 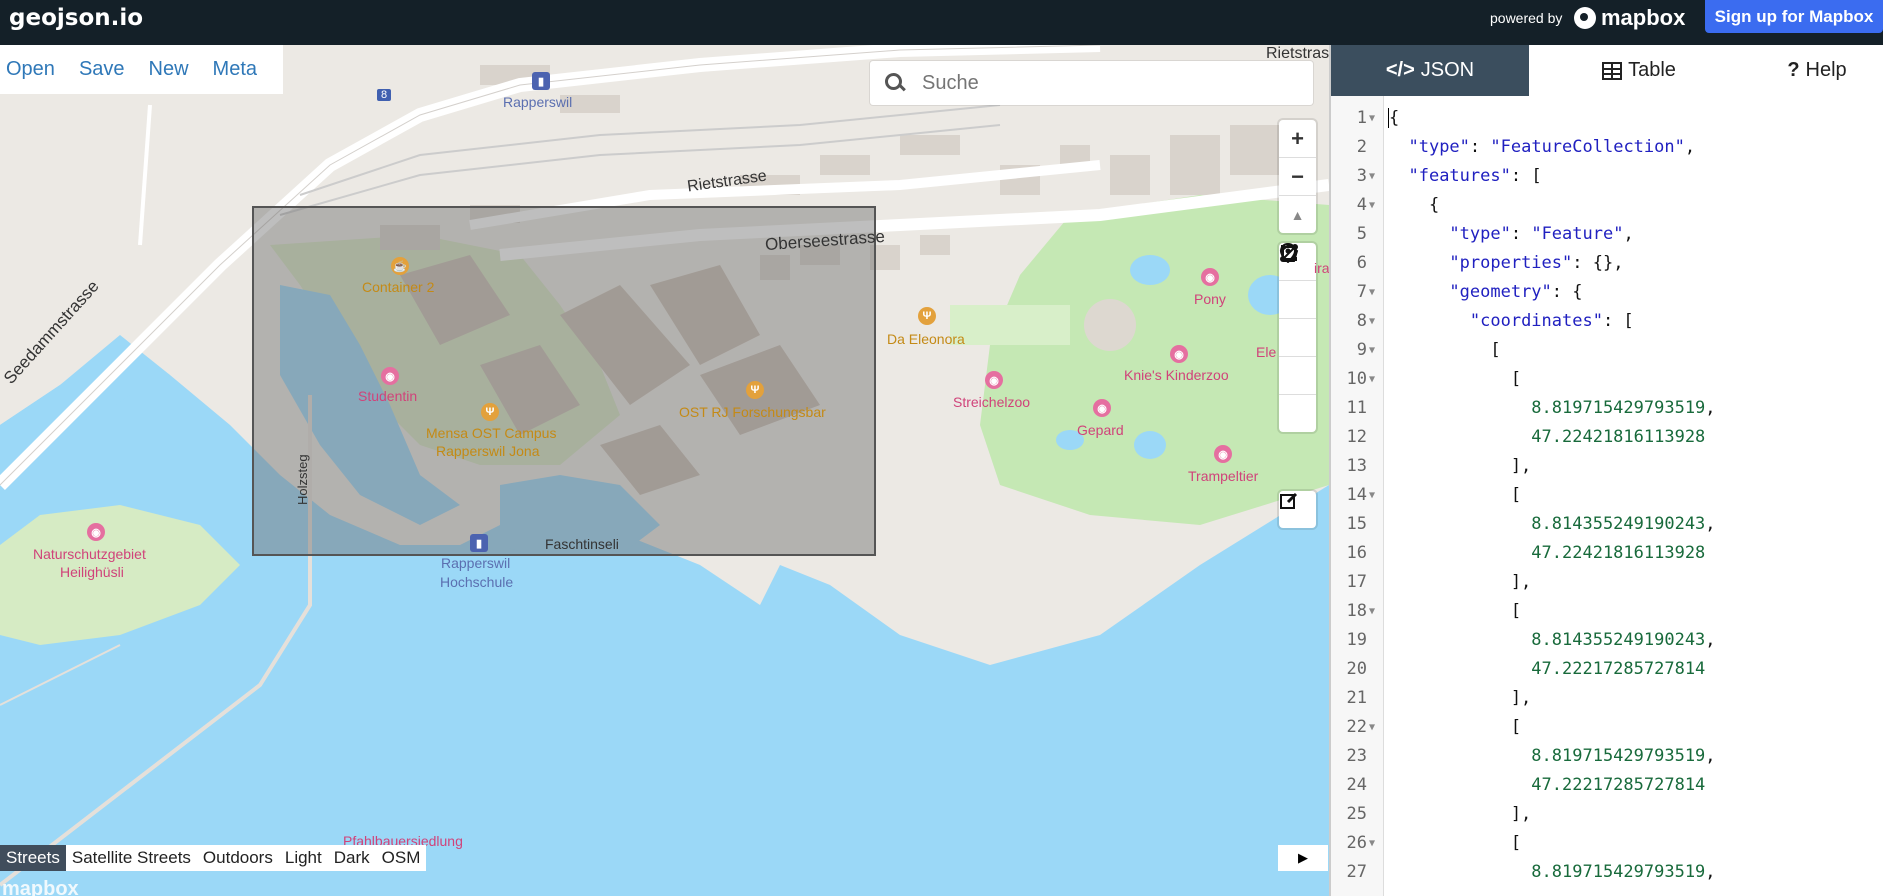 I want to click on open-menu-item: Open, so click(x=30, y=69).